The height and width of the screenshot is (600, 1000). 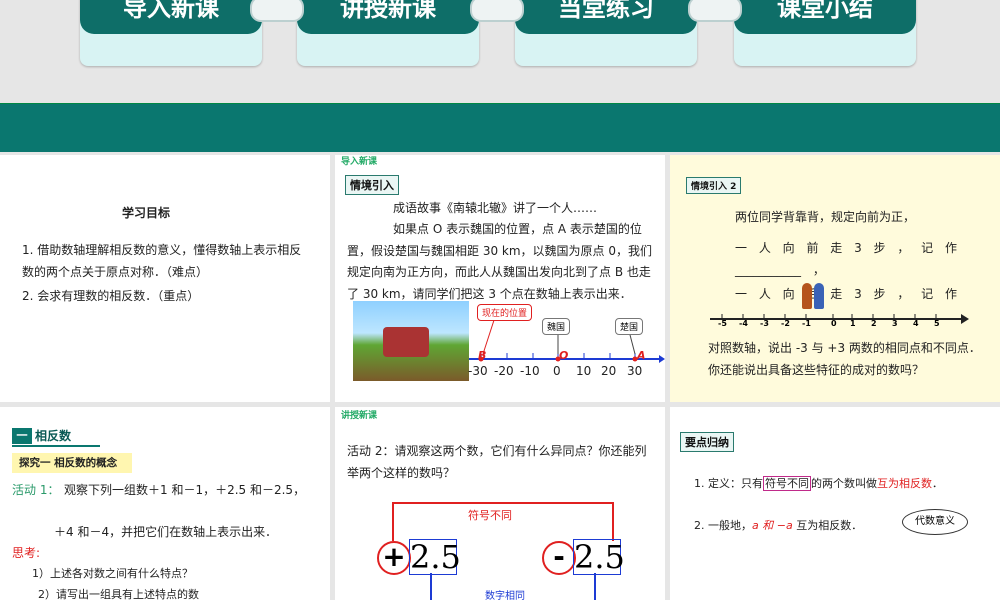 I want to click on story-image, so click(x=411, y=341).